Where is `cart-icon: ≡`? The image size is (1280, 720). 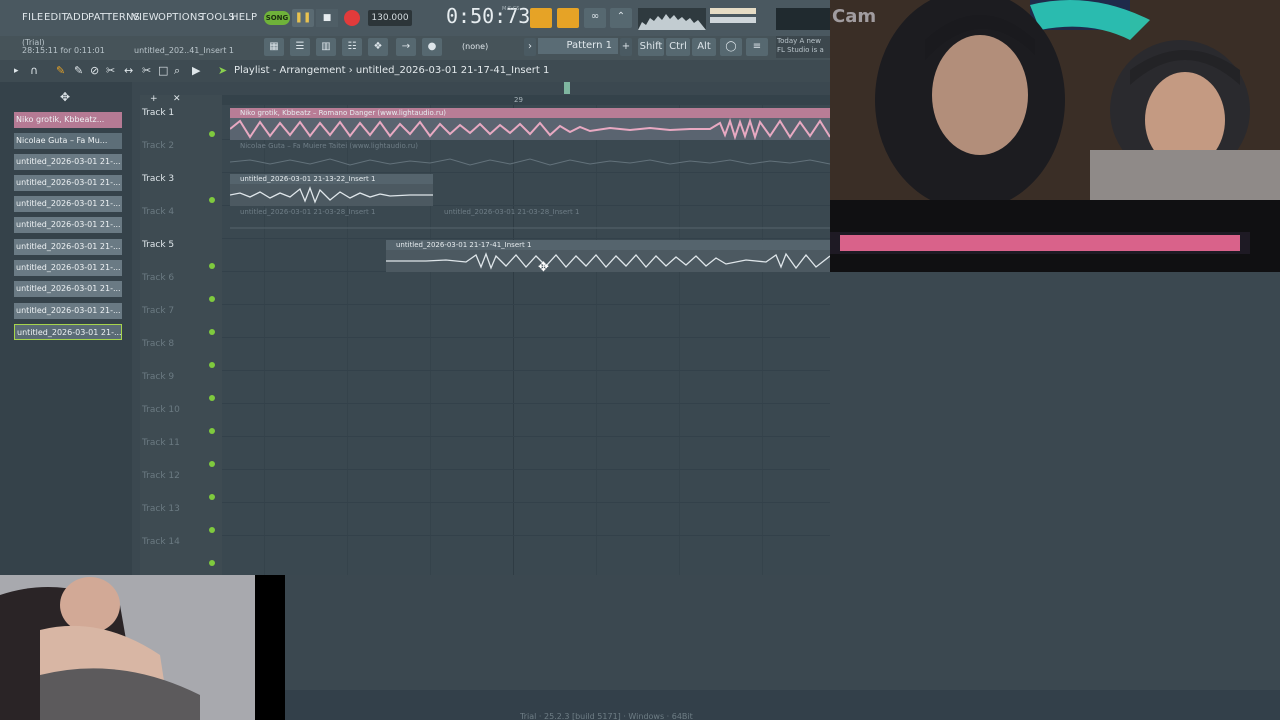 cart-icon: ≡ is located at coordinates (757, 47).